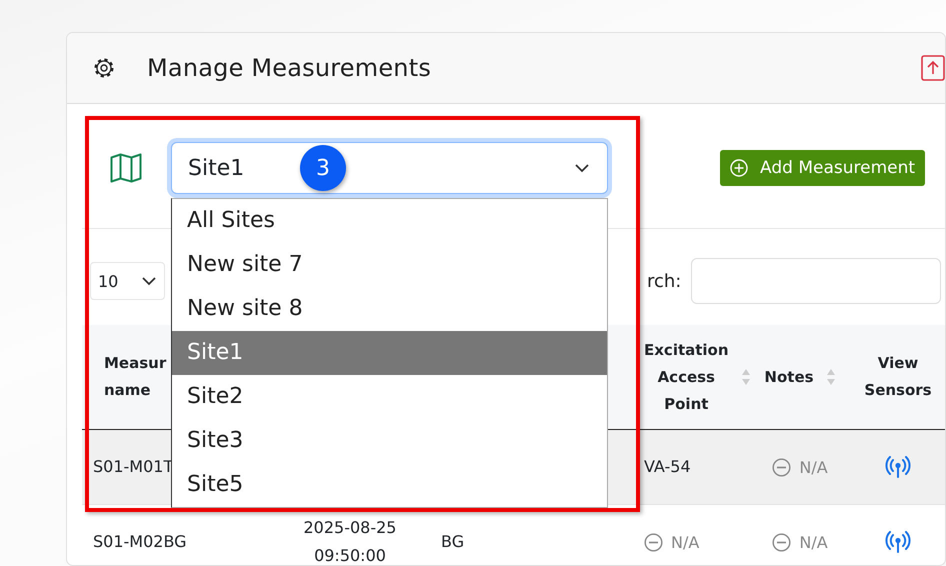 Image resolution: width=946 pixels, height=566 pixels. Describe the element at coordinates (126, 168) in the screenshot. I see `map-icon` at that location.